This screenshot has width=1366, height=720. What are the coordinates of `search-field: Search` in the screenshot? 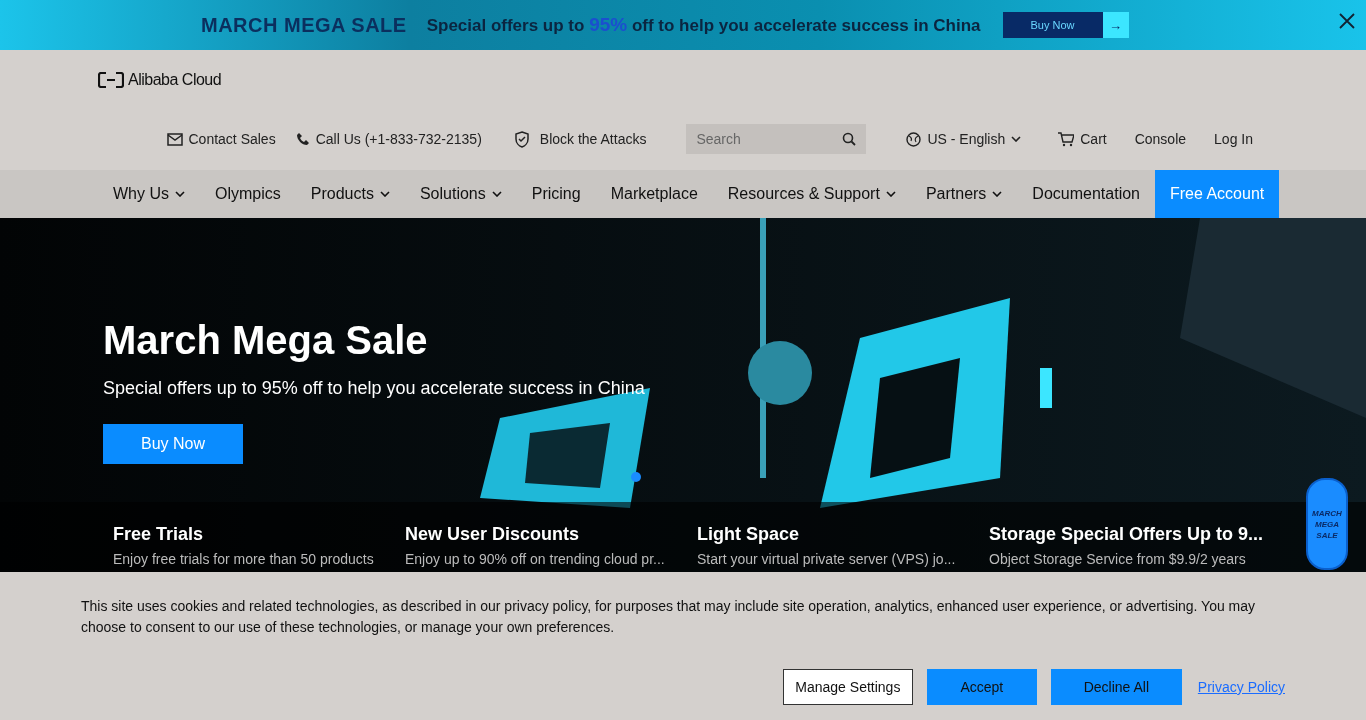 It's located at (776, 139).